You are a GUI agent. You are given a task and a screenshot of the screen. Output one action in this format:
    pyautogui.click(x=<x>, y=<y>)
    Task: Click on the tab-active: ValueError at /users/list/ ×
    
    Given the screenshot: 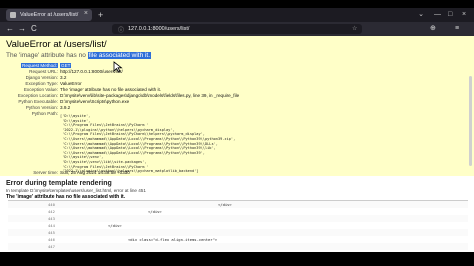 What is the action you would take?
    pyautogui.click(x=49, y=15)
    